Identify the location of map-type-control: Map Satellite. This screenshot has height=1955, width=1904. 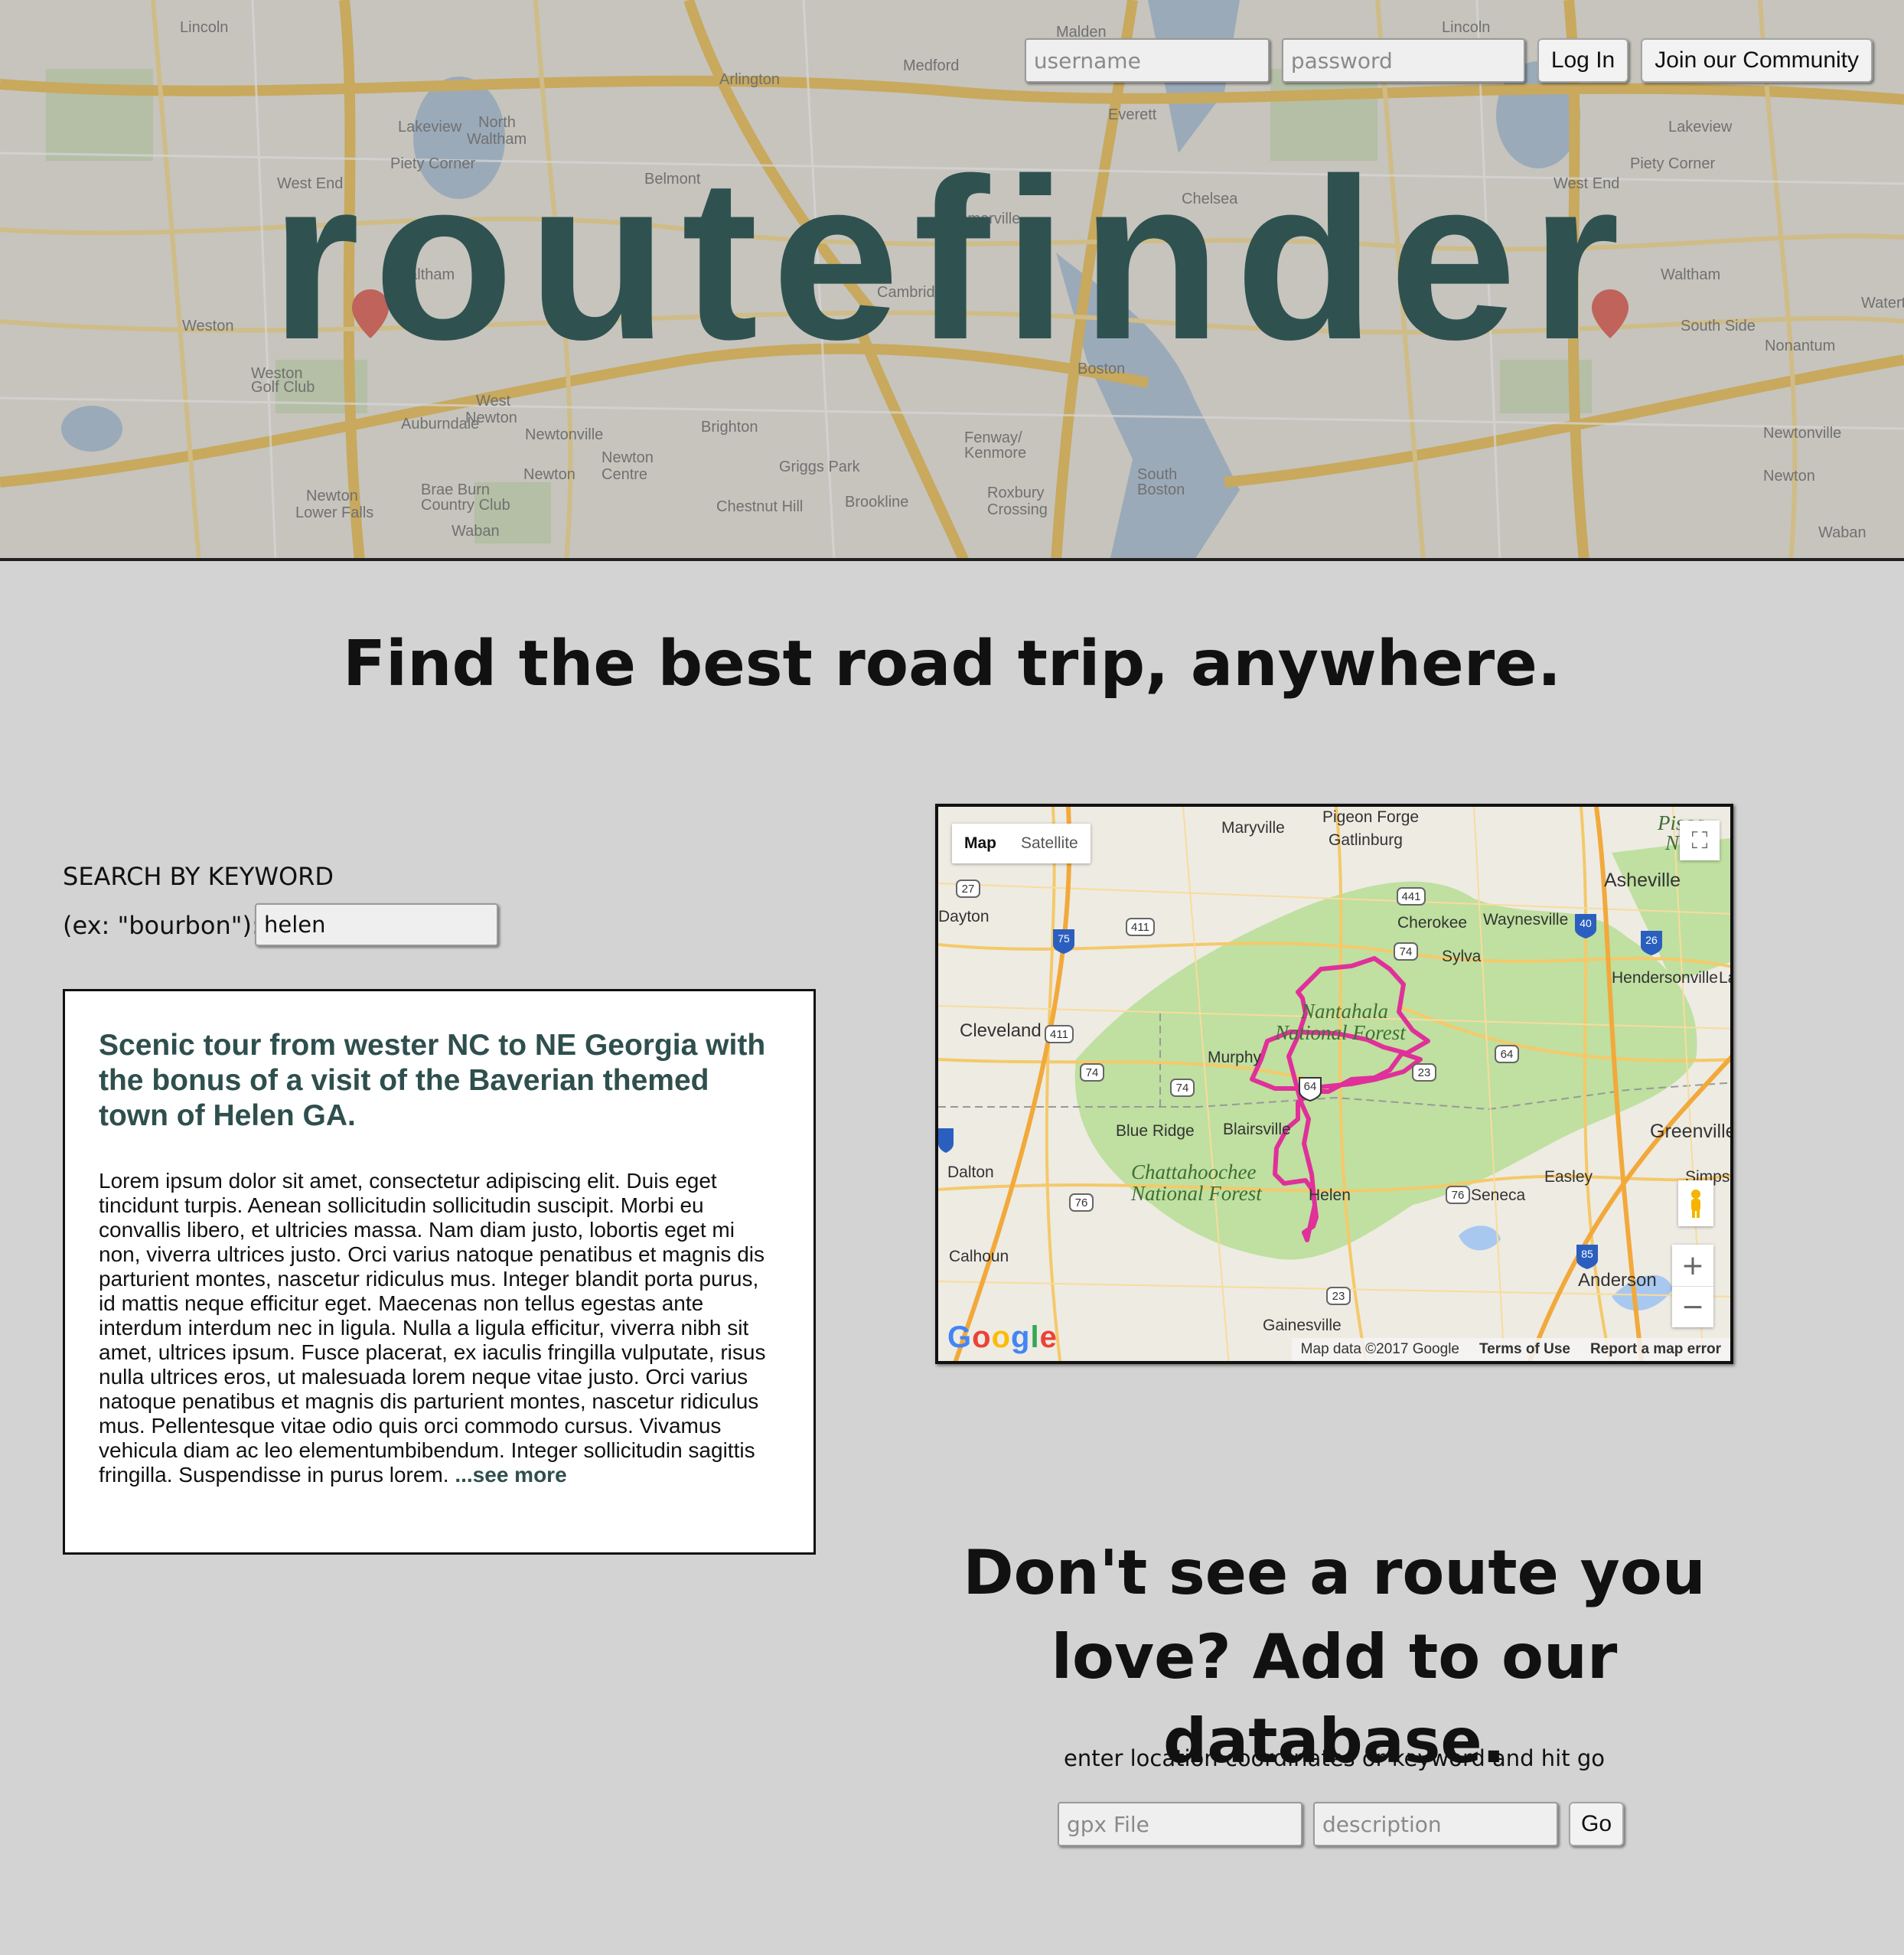
(1021, 844).